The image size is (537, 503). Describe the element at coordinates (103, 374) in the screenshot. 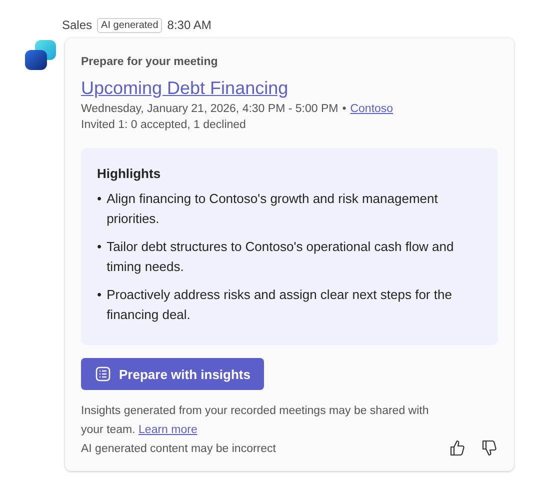

I see `list-icon` at that location.